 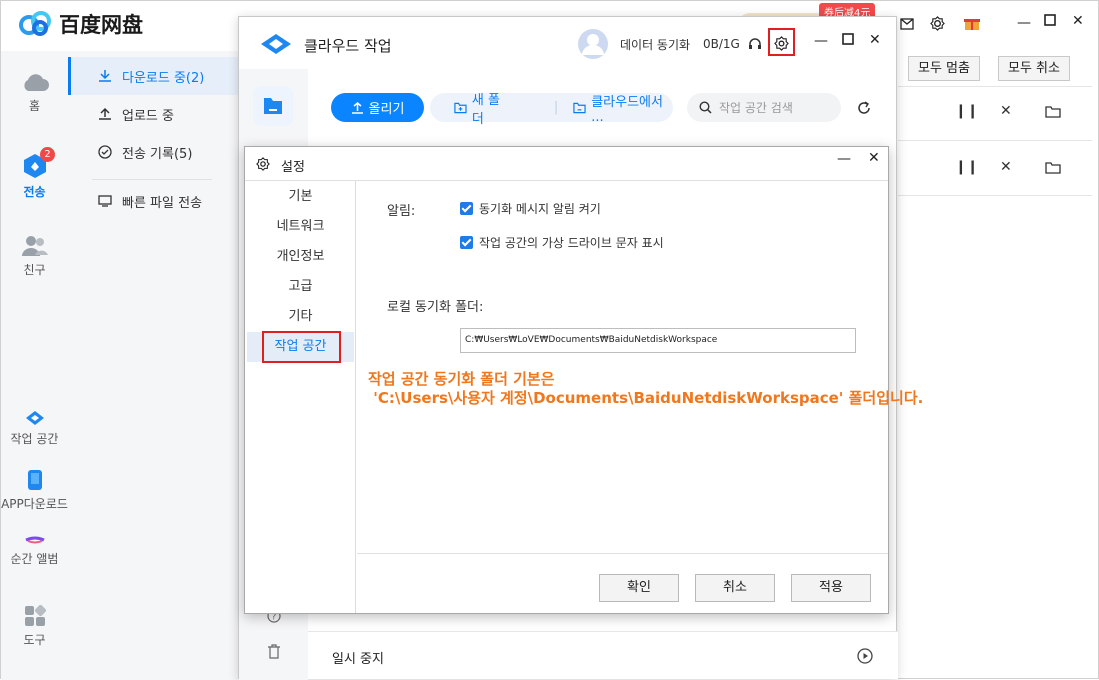 What do you see at coordinates (401, 211) in the screenshot?
I see `notice-label: 알림:` at bounding box center [401, 211].